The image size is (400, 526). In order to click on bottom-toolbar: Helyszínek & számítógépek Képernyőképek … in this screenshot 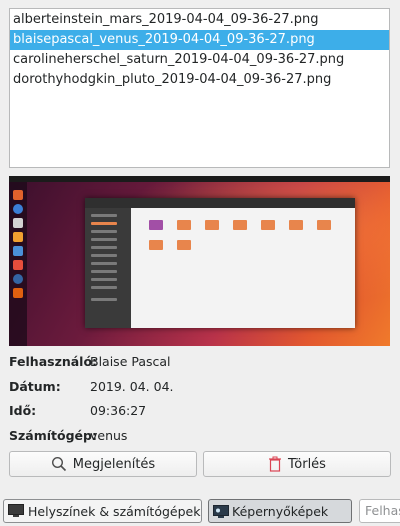, I will do `click(200, 512)`.